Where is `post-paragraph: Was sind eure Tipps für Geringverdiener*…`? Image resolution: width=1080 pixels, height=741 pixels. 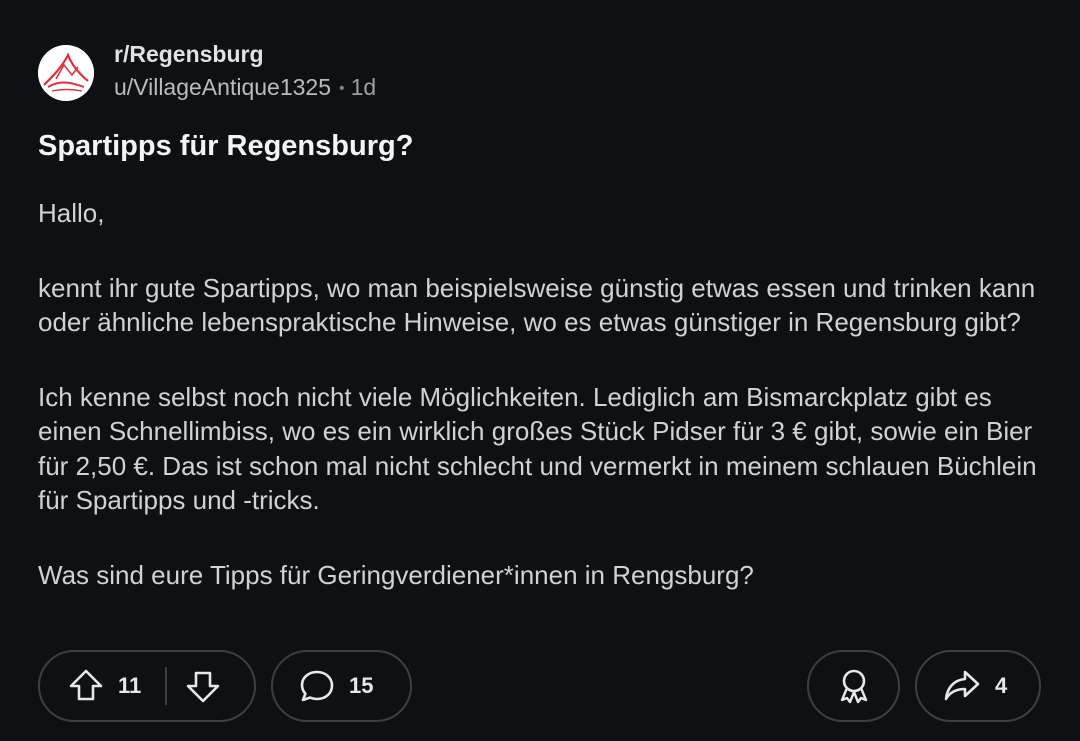 post-paragraph: Was sind eure Tipps für Geringverdiener*… is located at coordinates (396, 574).